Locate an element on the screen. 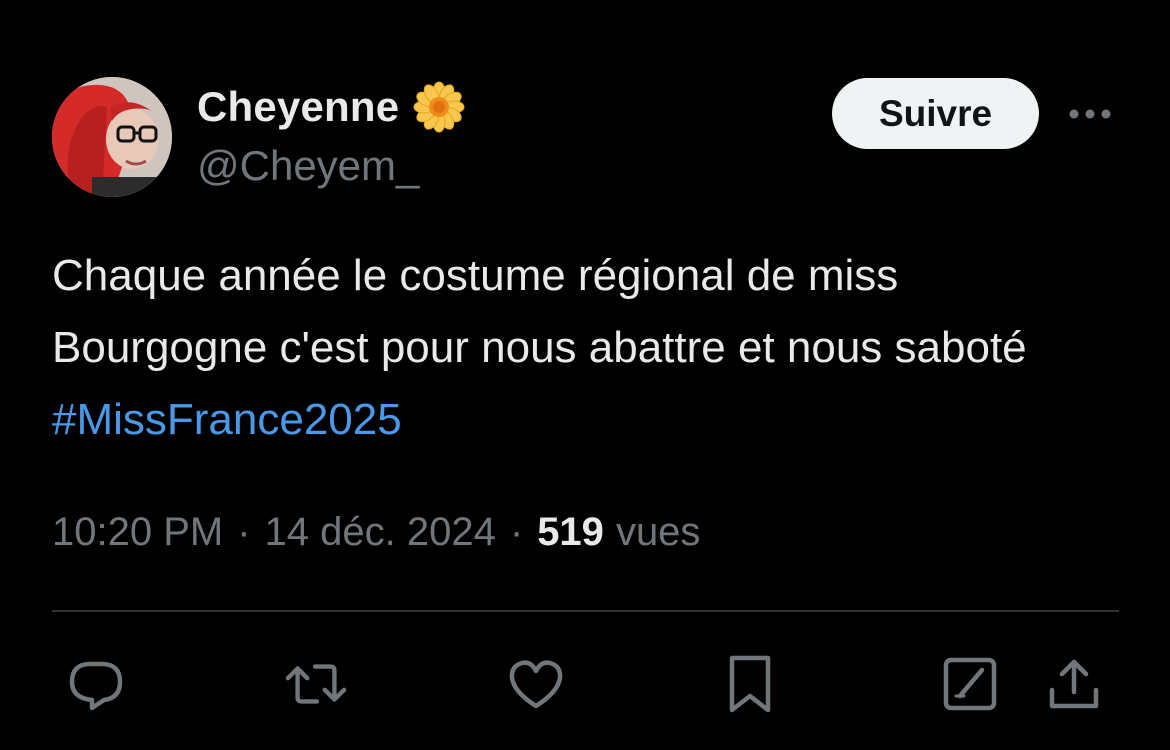 The image size is (1170, 750). views-label: vues is located at coordinates (658, 531).